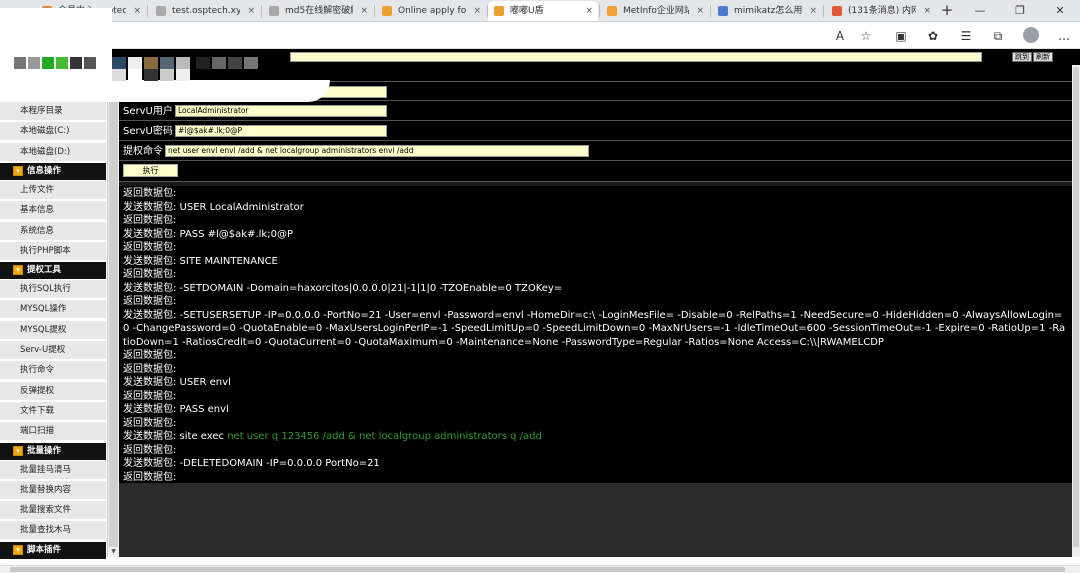  Describe the element at coordinates (56, 44) in the screenshot. I see `redaction-block` at that location.